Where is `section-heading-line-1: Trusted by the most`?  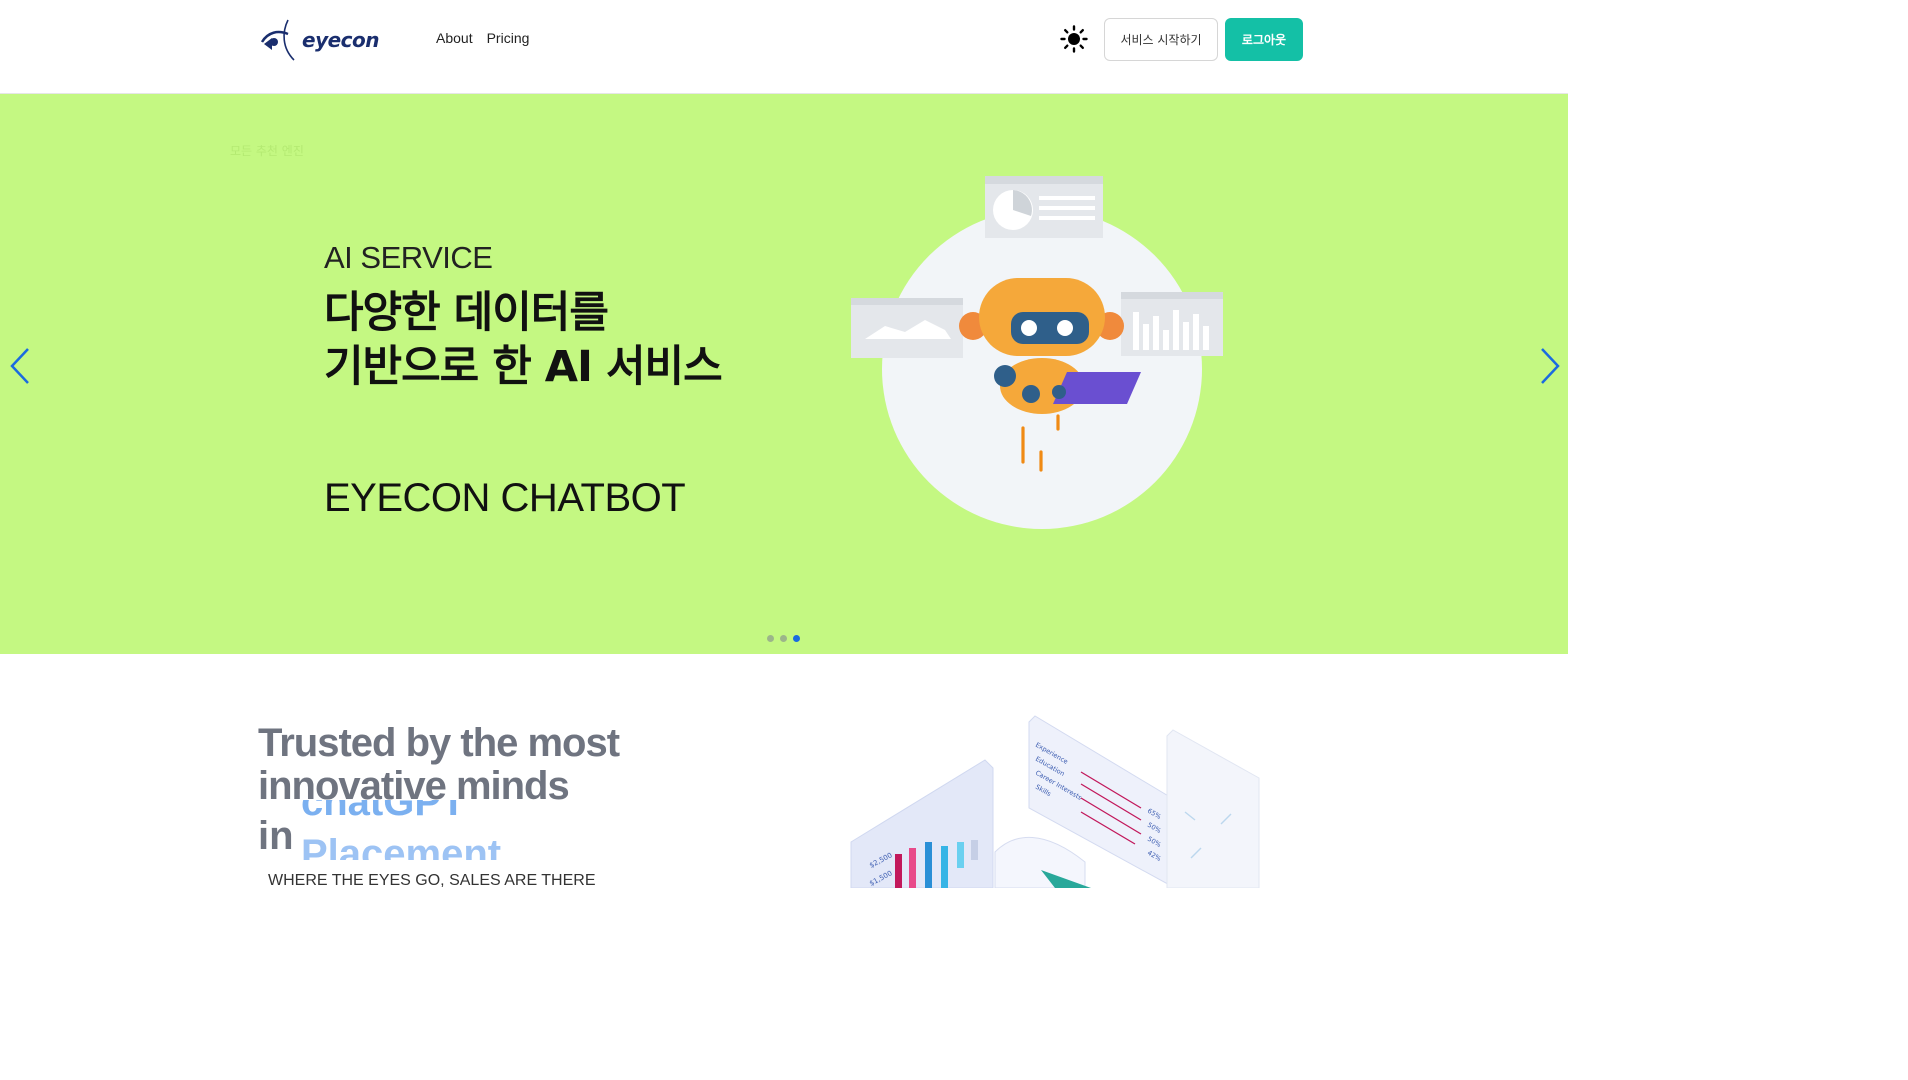
section-heading-line-1: Trusted by the most is located at coordinates (439, 743).